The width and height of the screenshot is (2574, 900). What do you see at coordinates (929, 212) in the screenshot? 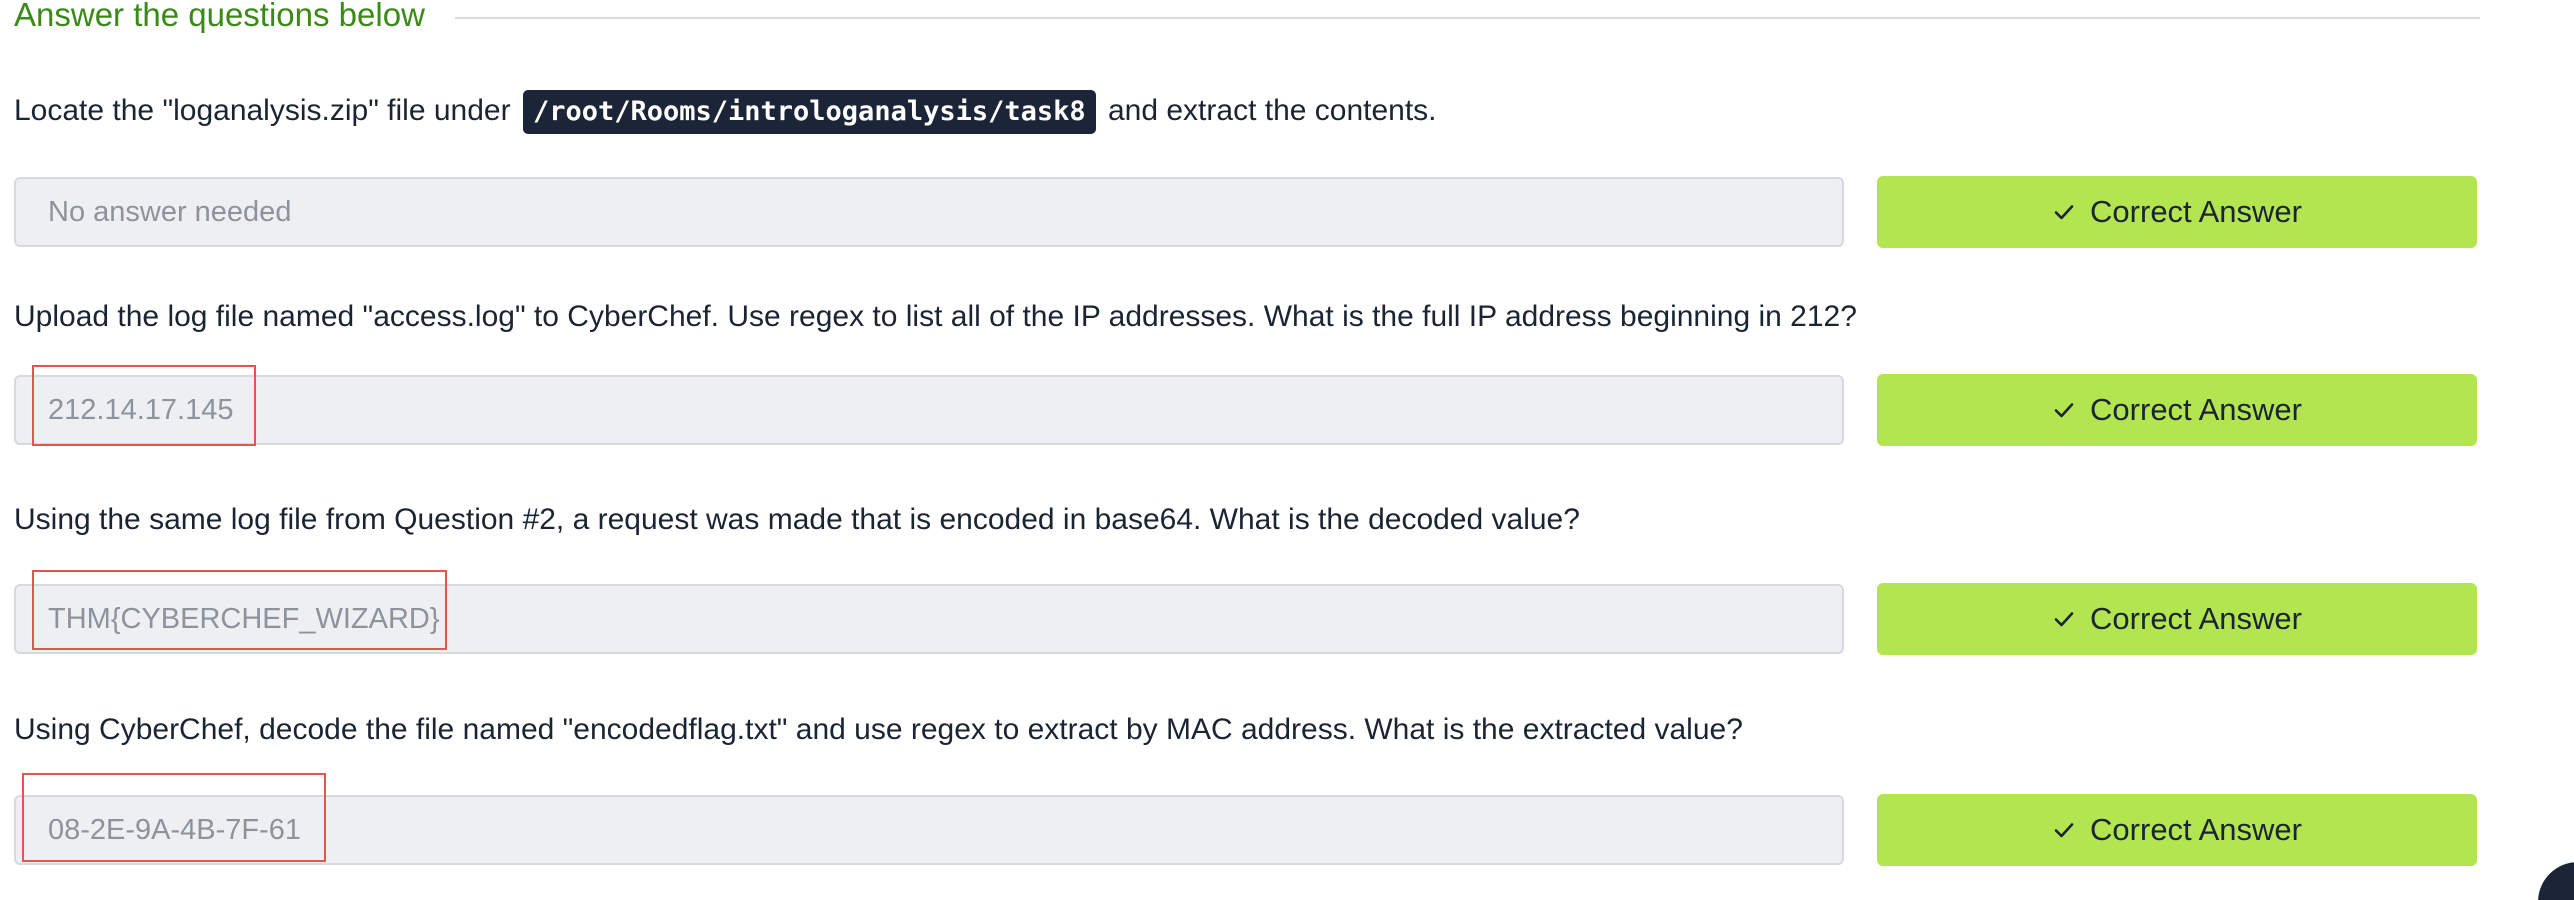
I see `question-1-answer-input` at bounding box center [929, 212].